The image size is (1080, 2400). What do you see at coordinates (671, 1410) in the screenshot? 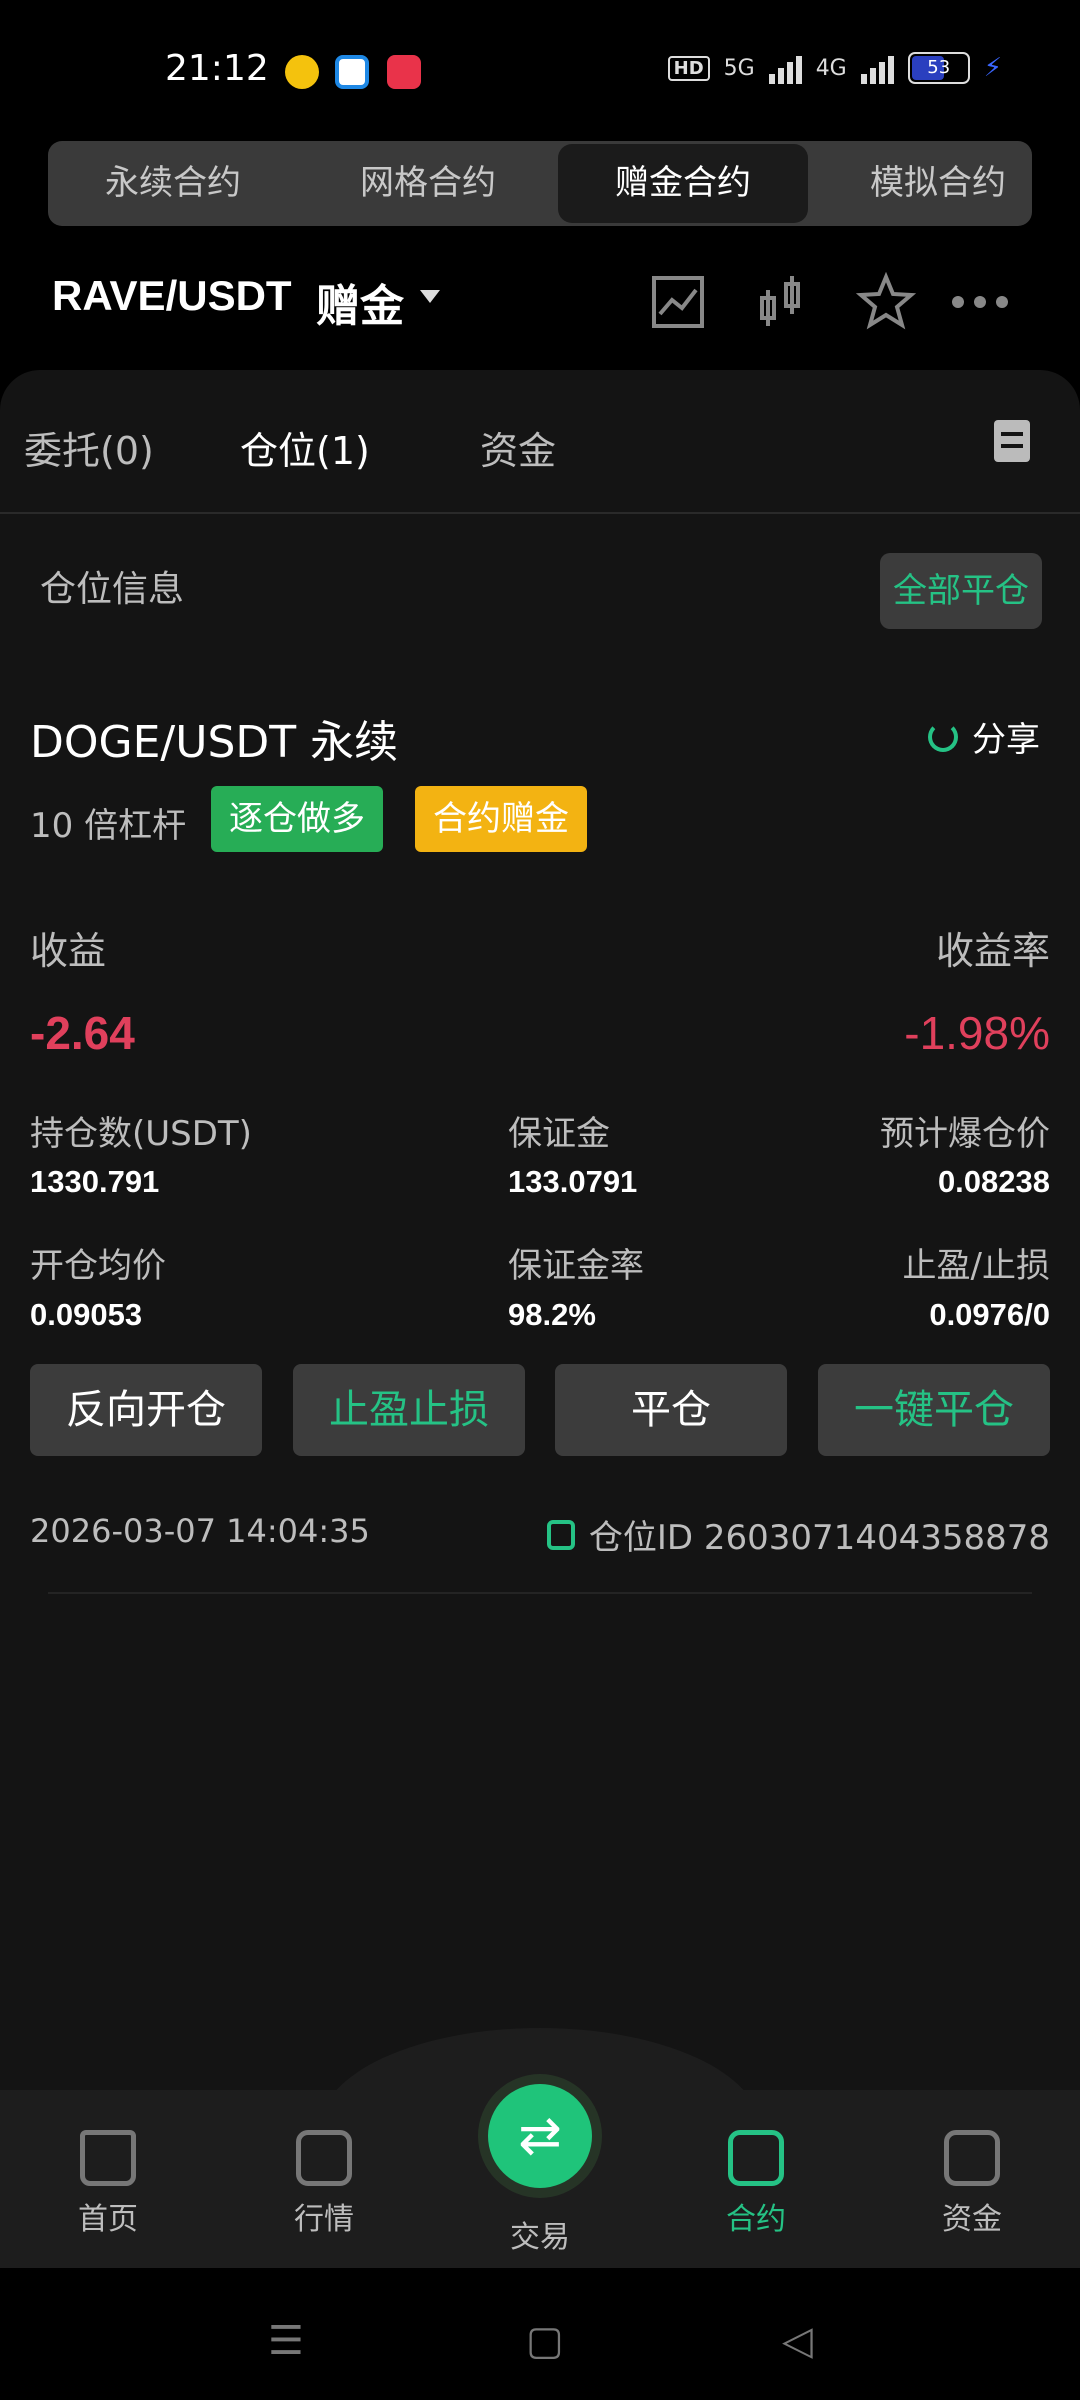
I see `close-position-button: 平仓` at bounding box center [671, 1410].